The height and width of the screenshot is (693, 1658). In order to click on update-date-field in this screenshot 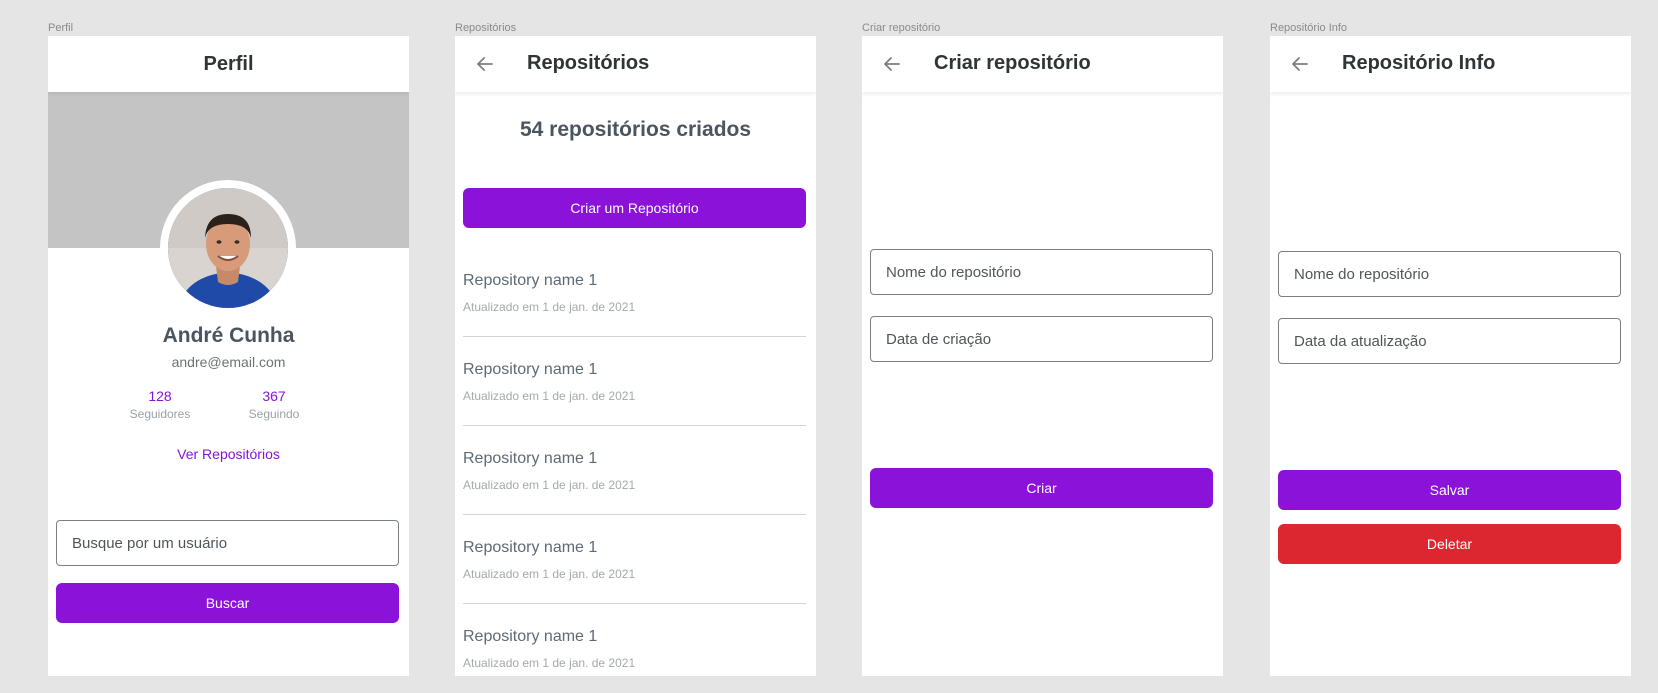, I will do `click(1449, 341)`.